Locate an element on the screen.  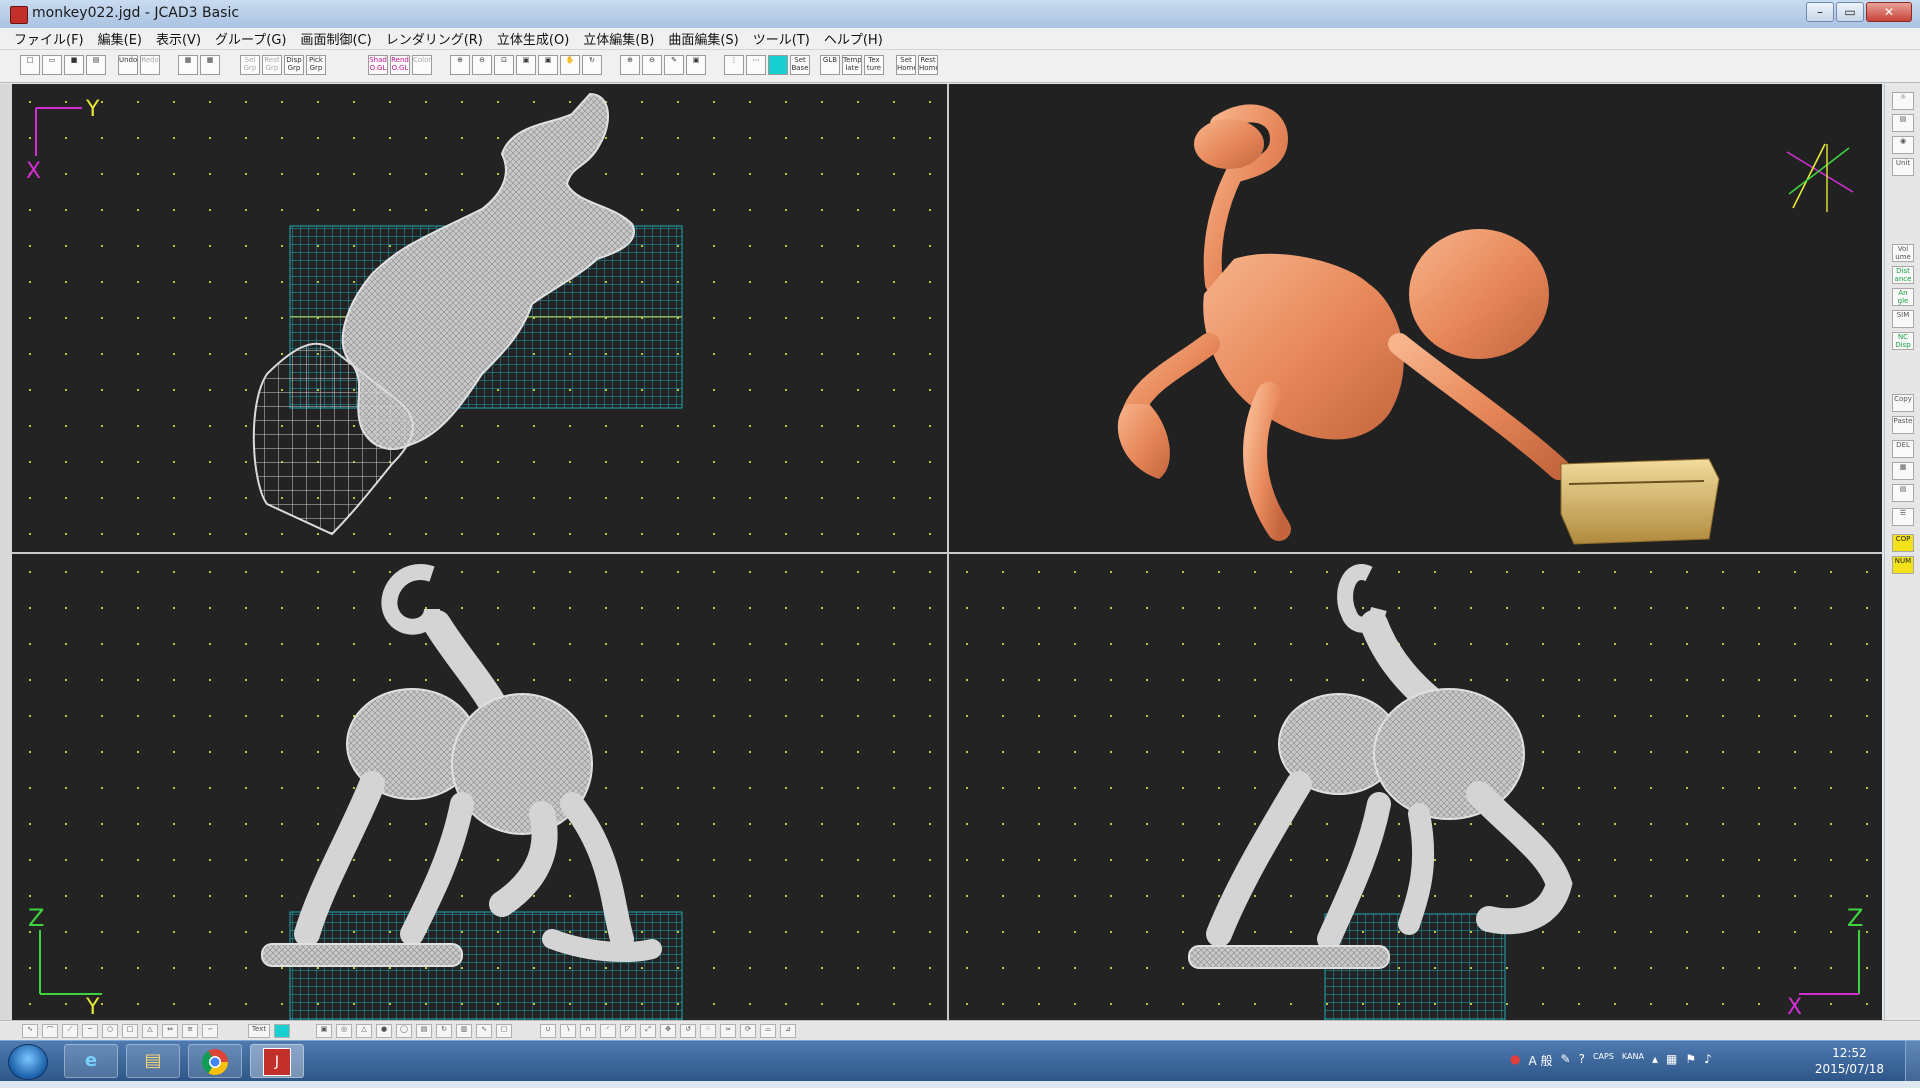
volume-icon: ♪ is located at coordinates (1708, 1060).